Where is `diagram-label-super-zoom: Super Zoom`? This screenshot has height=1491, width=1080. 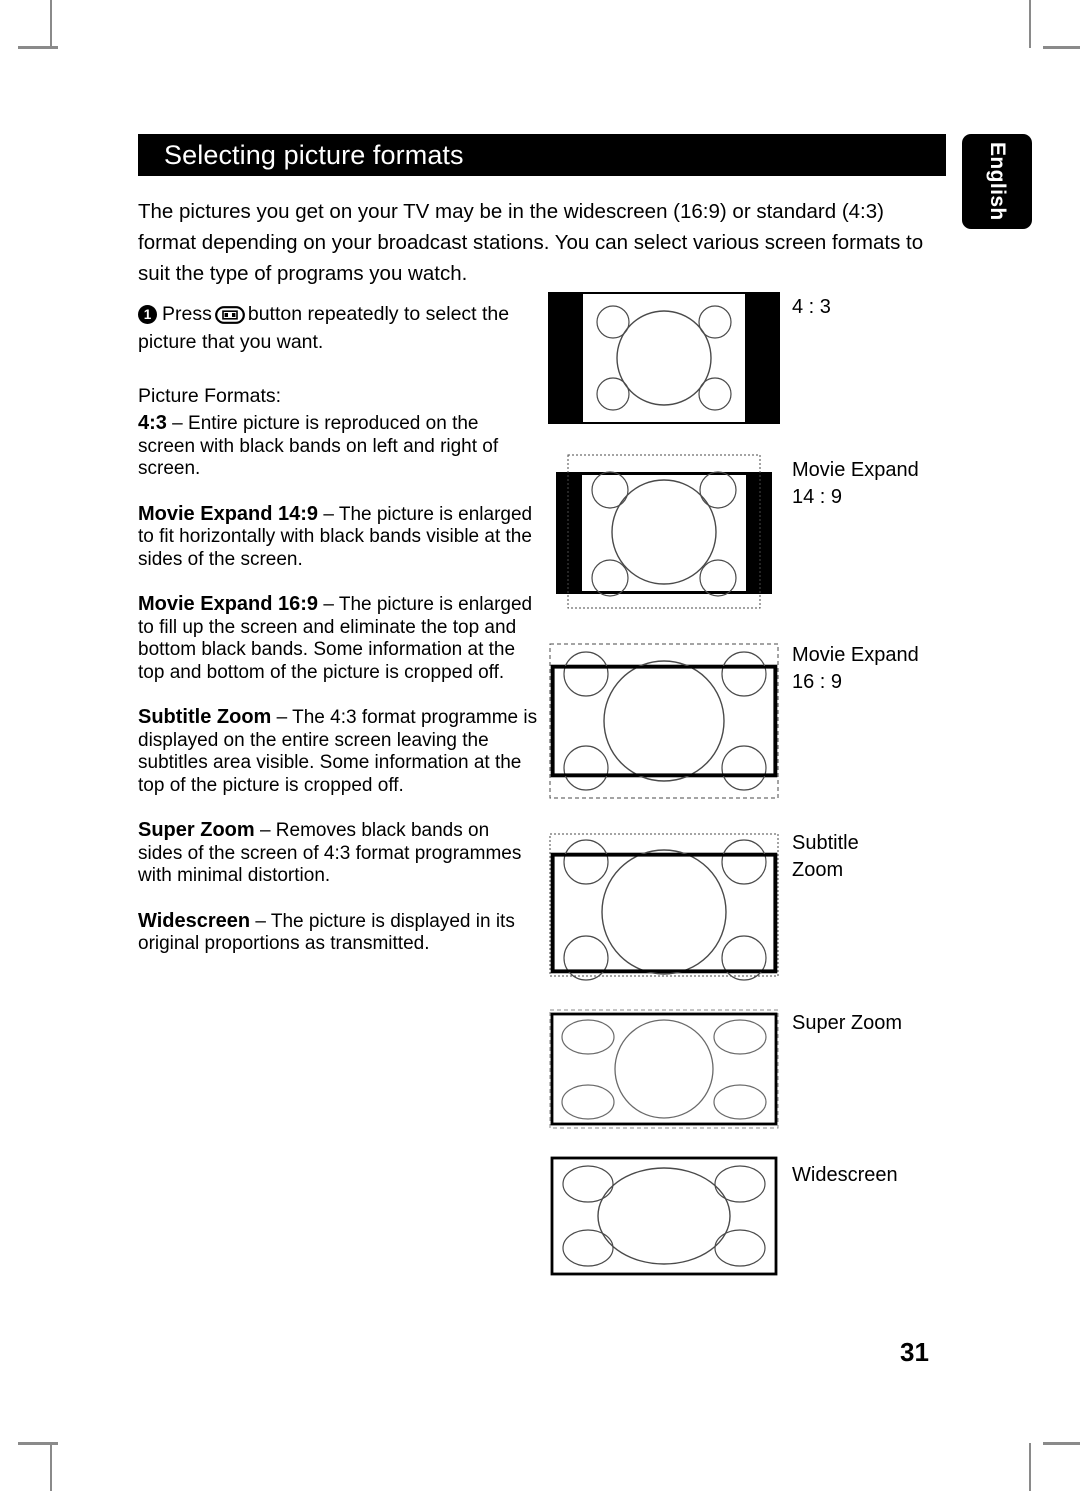 diagram-label-super-zoom: Super Zoom is located at coordinates (847, 1023).